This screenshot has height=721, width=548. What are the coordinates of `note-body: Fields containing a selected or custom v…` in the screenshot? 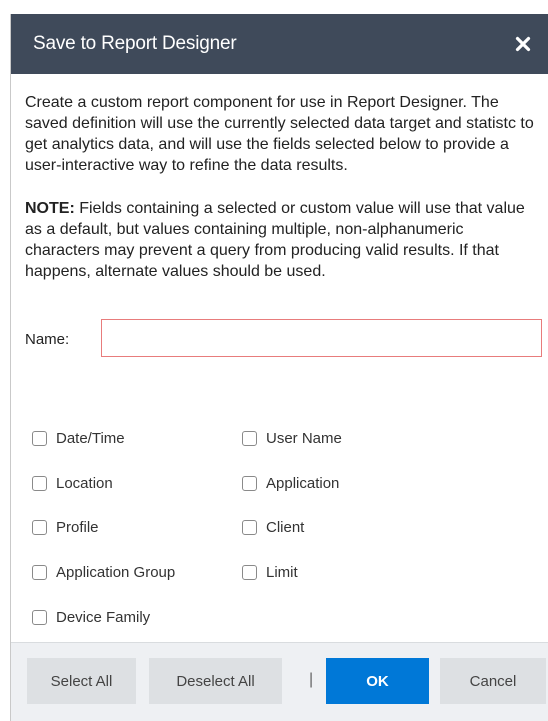 It's located at (275, 240).